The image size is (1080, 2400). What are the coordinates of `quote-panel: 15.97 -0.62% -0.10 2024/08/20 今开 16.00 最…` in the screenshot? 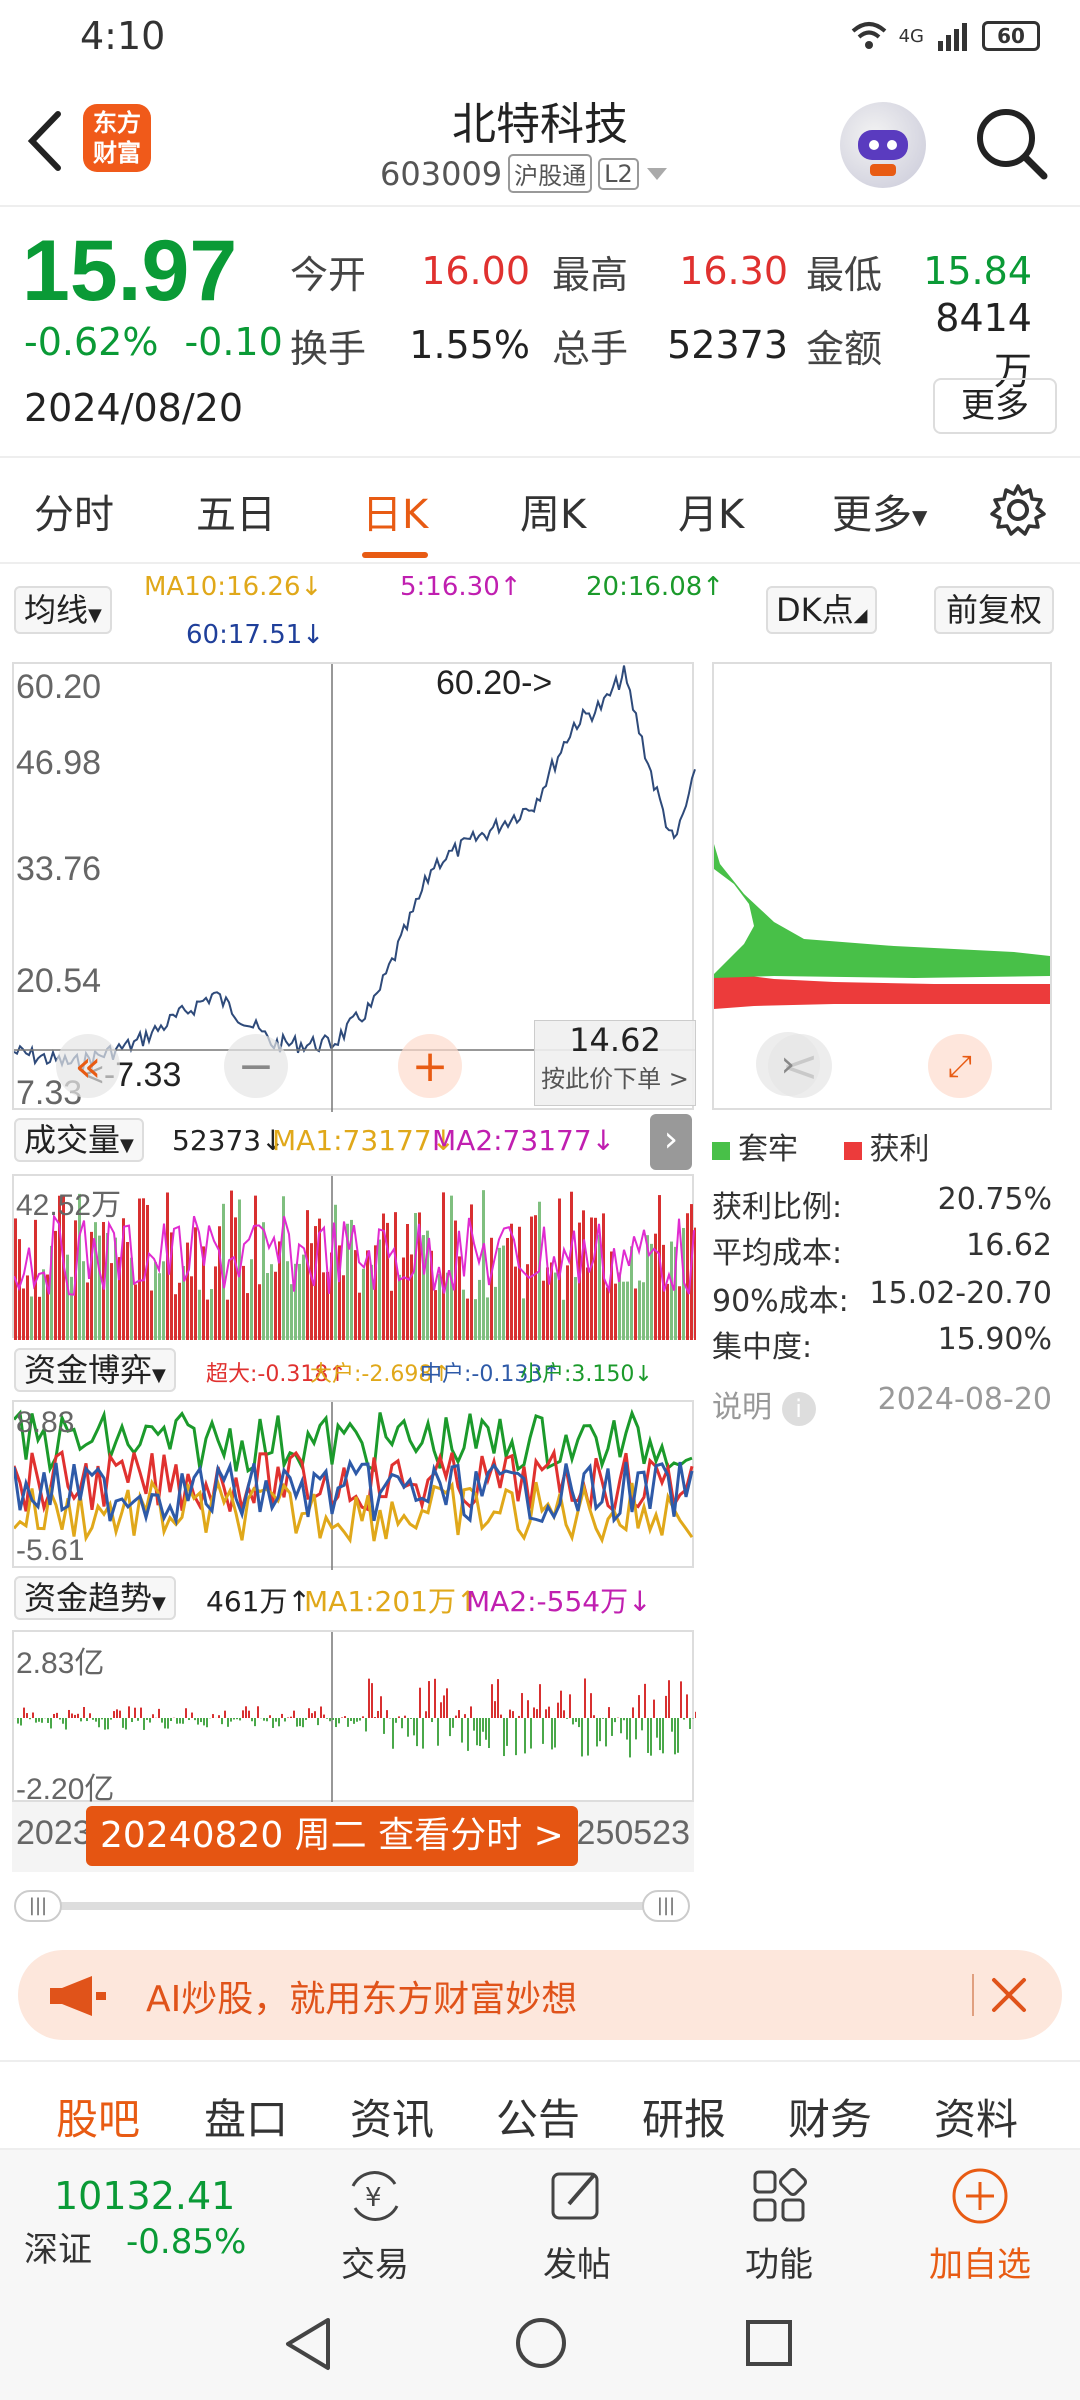 It's located at (540, 333).